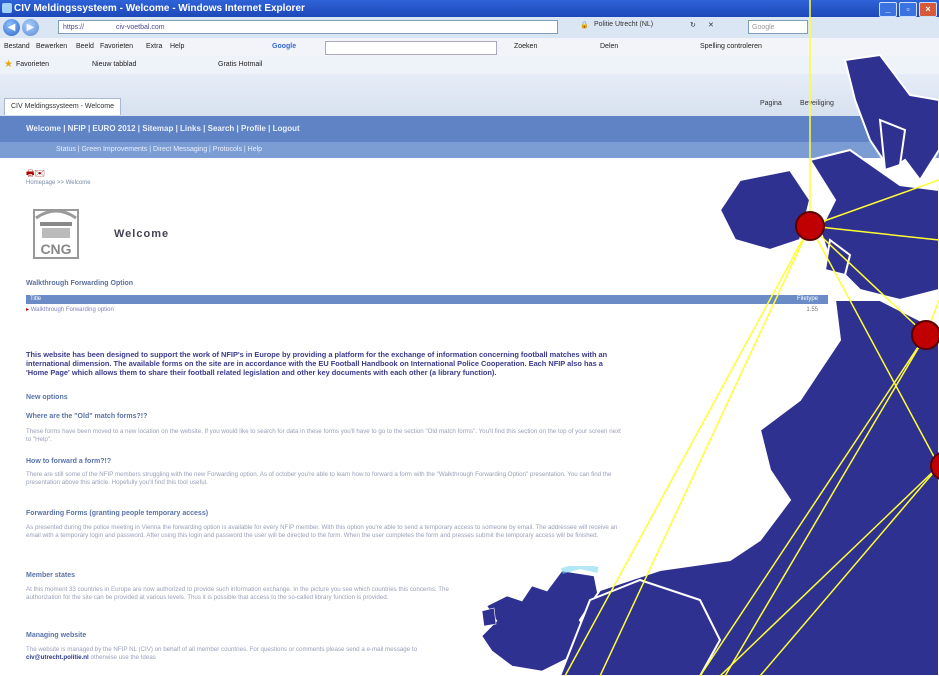 This screenshot has height=676, width=939. What do you see at coordinates (114, 65) in the screenshot?
I see `favorite-new-tab: Nieuw tabblad` at bounding box center [114, 65].